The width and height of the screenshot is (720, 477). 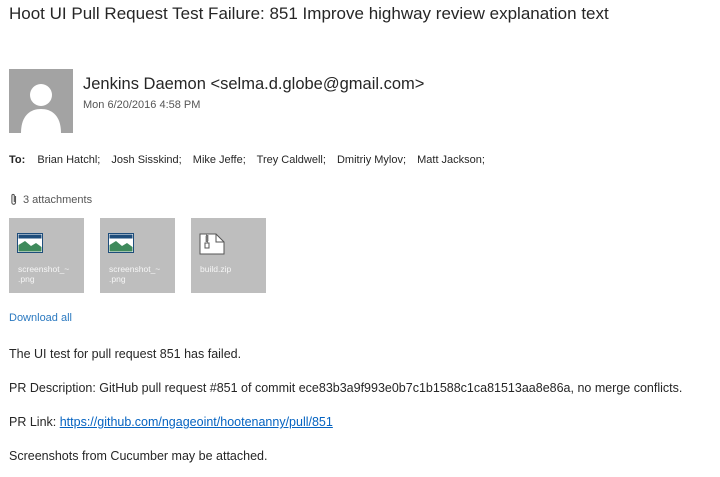 I want to click on attachment-tile: build.zip, so click(x=228, y=255).